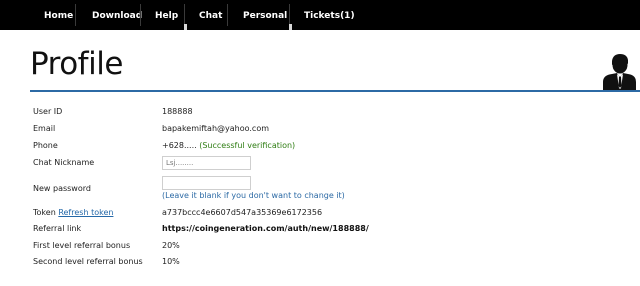 The image size is (640, 286). I want to click on businessman-icon, so click(619, 72).